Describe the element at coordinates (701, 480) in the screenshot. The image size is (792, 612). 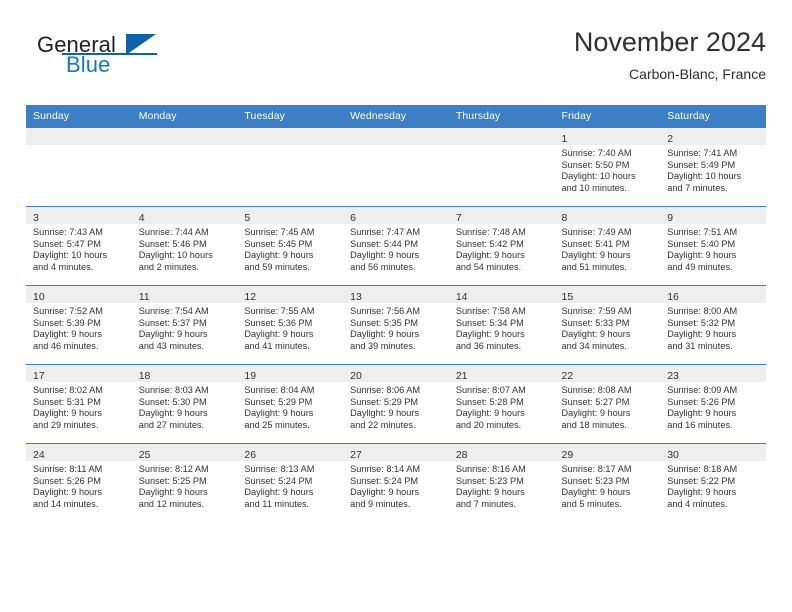
I see `sunset-time: Sunset: 5:22 PM` at that location.